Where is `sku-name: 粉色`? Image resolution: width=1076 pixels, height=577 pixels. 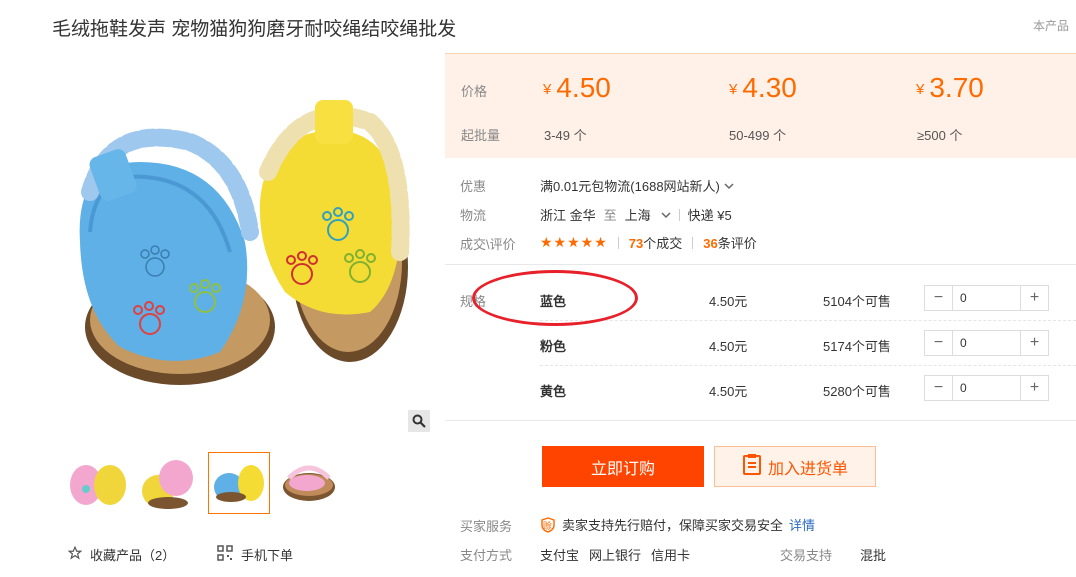 sku-name: 粉色 is located at coordinates (553, 346).